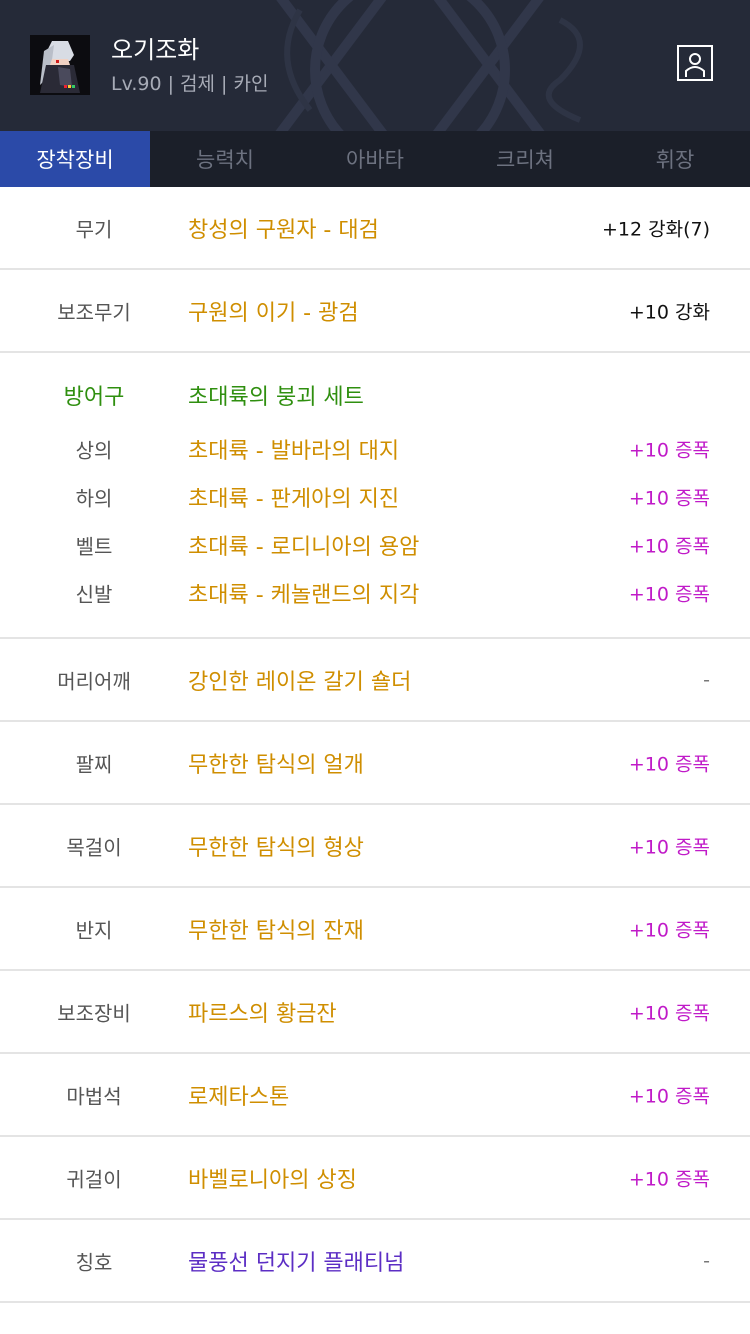 This screenshot has height=1334, width=750. Describe the element at coordinates (669, 312) in the screenshot. I see `reinforce-value: +10 강화` at that location.